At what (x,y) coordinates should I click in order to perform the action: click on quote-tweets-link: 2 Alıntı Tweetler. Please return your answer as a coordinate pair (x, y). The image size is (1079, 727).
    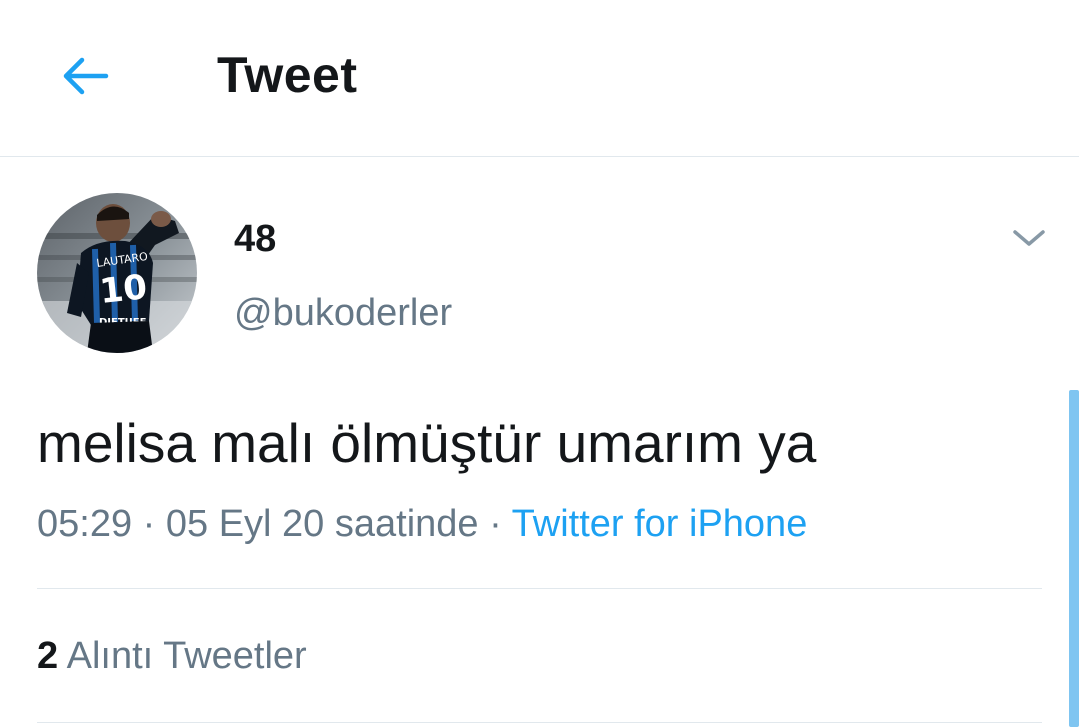
    Looking at the image, I should click on (172, 656).